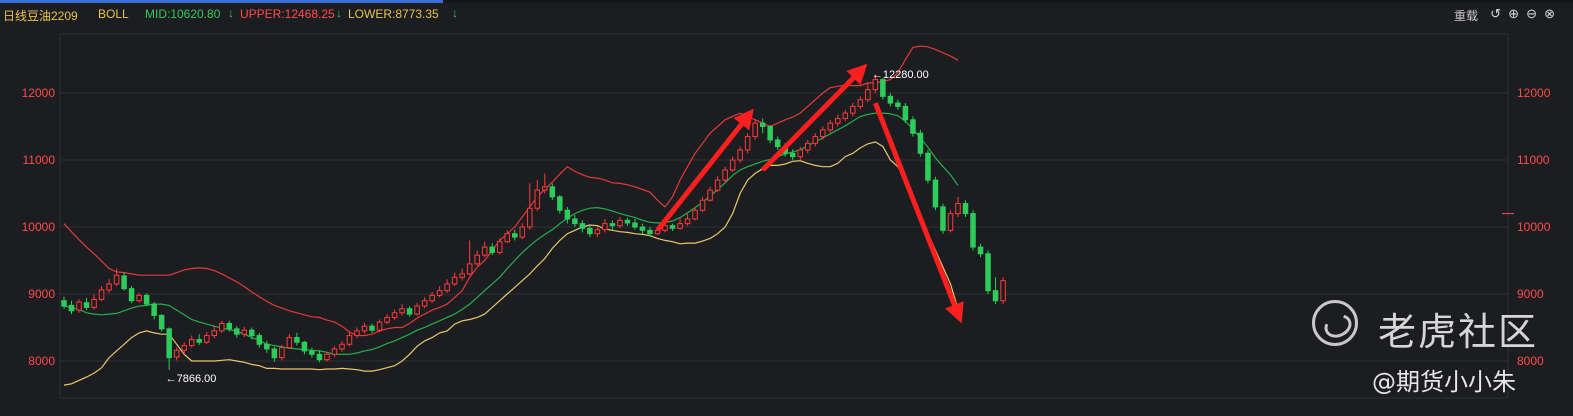  Describe the element at coordinates (1534, 93) in the screenshot. I see `y-tick-label-right: 12000` at that location.